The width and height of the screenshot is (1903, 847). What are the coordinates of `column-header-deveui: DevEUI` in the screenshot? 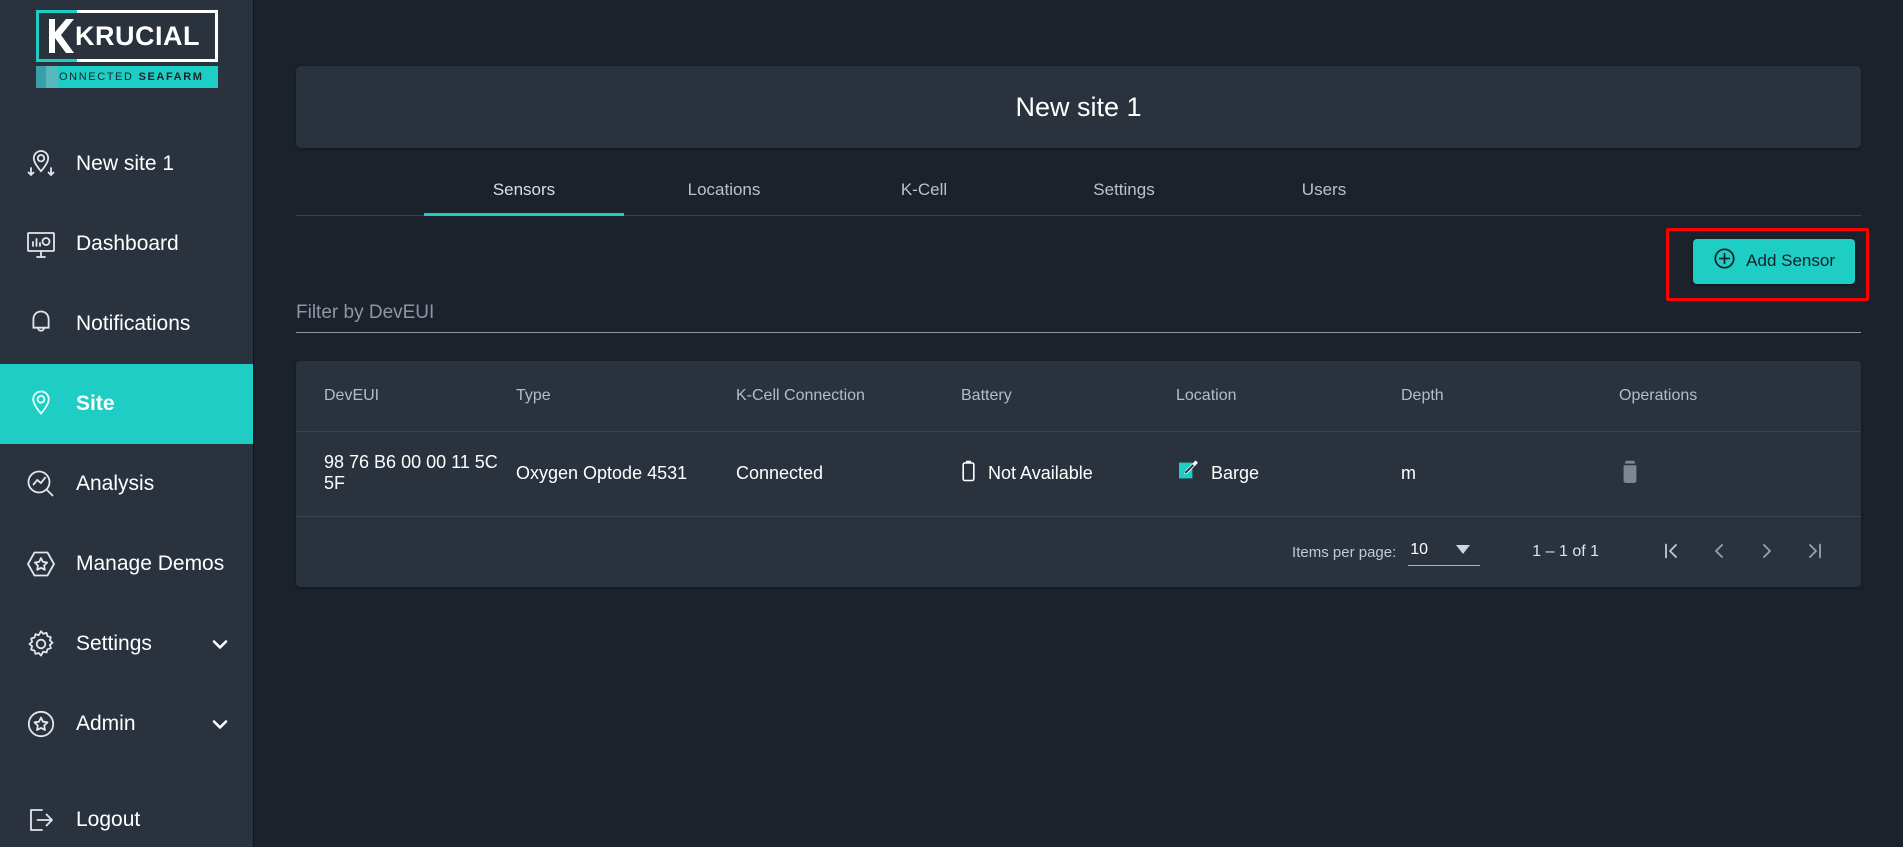 It's located at (406, 396).